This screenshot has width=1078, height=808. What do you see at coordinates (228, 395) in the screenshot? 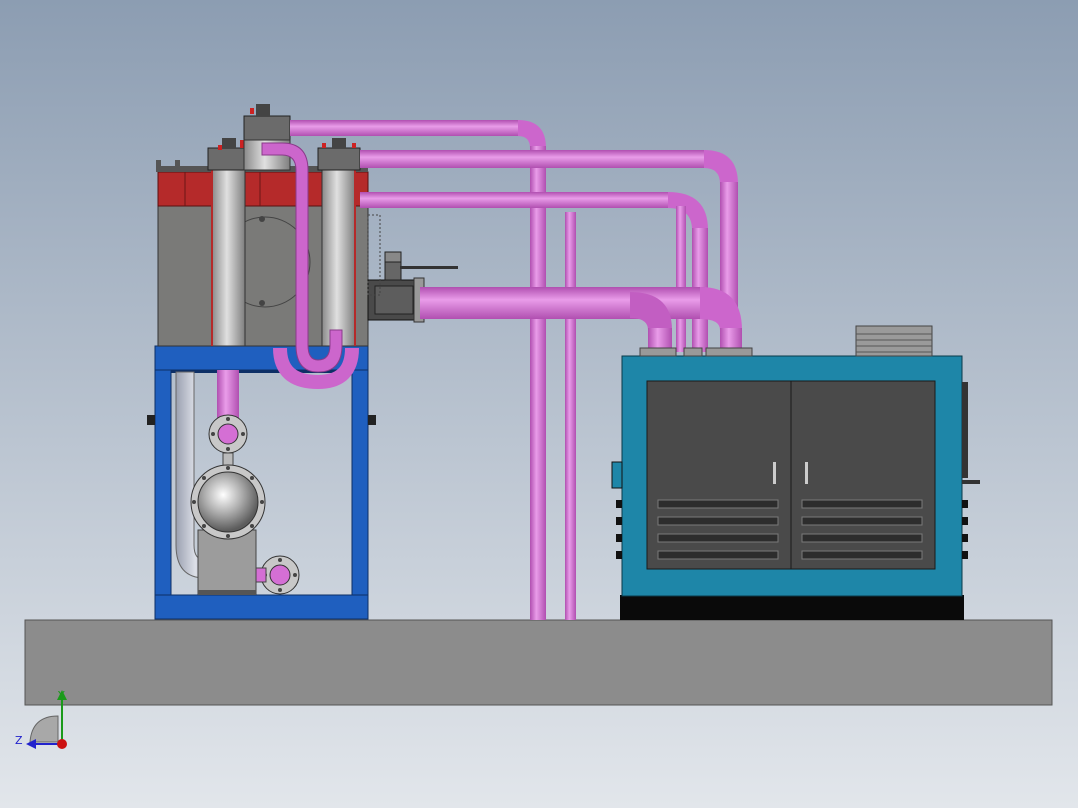
I see `exchanger-inlet-pipe` at bounding box center [228, 395].